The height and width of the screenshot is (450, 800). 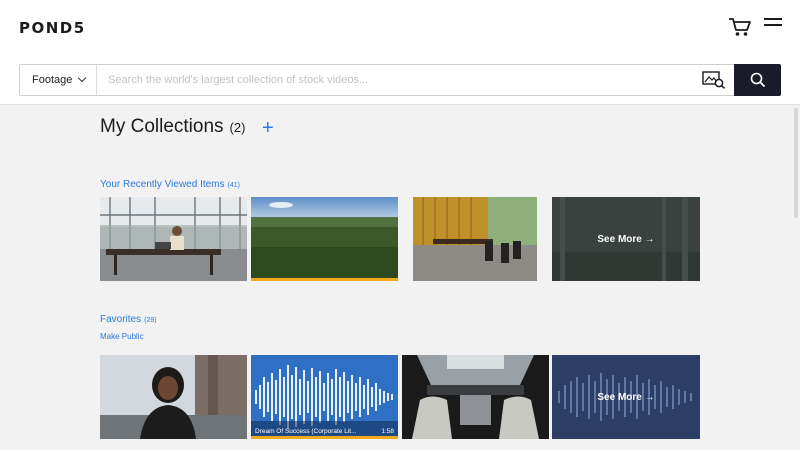 I want to click on shopping-cart-icon, so click(x=740, y=27).